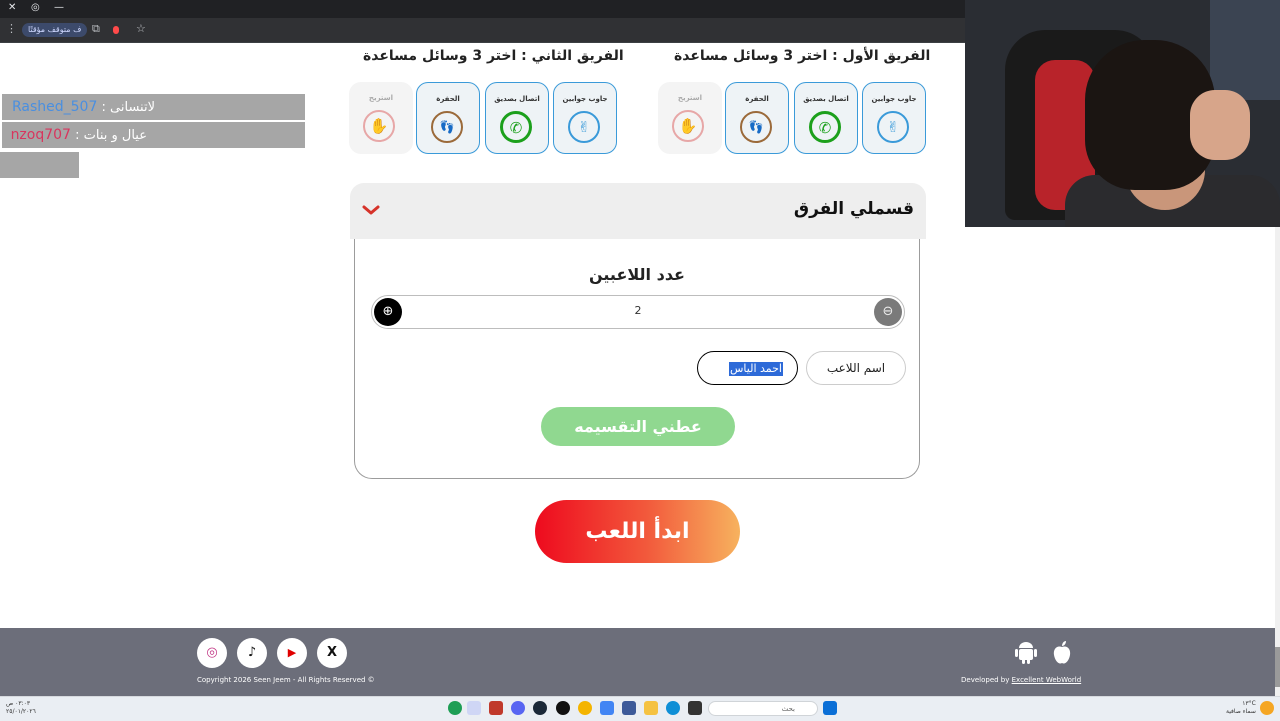 The width and height of the screenshot is (1280, 721). Describe the element at coordinates (1277, 461) in the screenshot. I see `scrollbar` at that location.